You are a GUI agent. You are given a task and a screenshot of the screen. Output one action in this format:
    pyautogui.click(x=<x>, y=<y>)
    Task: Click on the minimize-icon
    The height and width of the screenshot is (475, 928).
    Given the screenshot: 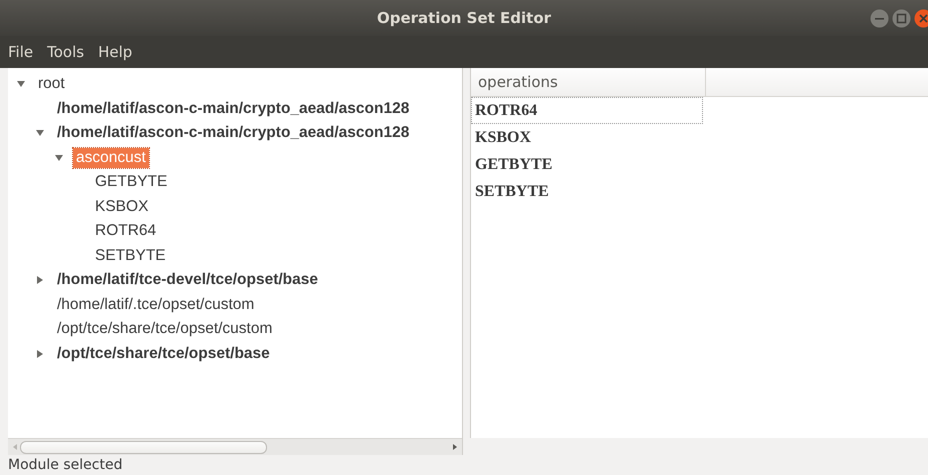 What is the action you would take?
    pyautogui.click(x=879, y=18)
    